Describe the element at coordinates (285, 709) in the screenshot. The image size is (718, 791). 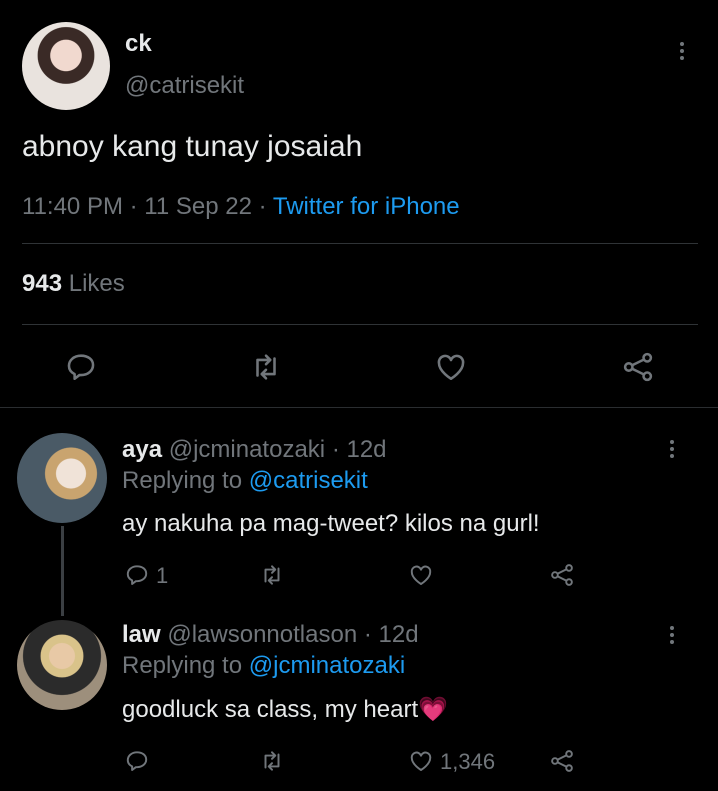
I see `reply-text: goodluck sa class, my heart💗` at that location.